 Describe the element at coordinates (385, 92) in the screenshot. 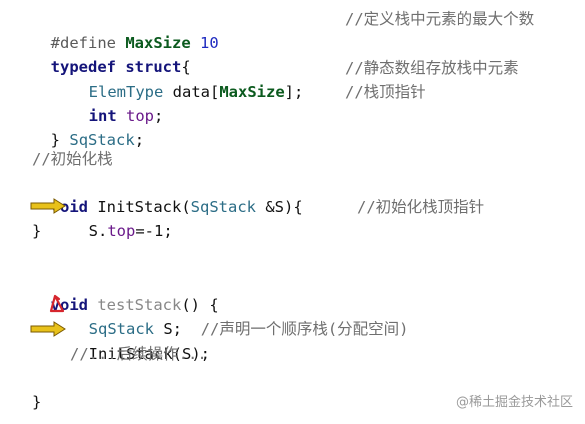

I see `member-top-comment: //栈顶指针` at that location.